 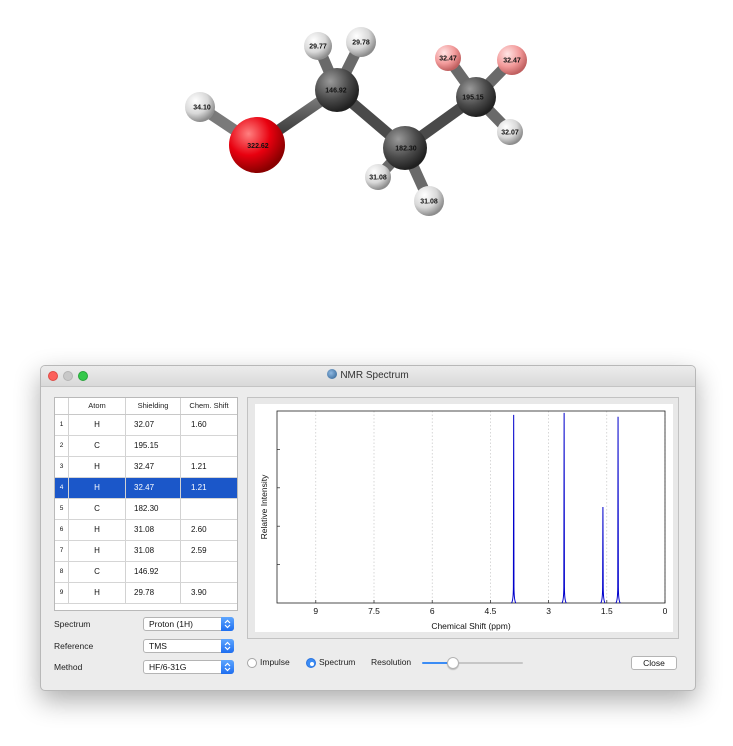 What do you see at coordinates (61, 571) in the screenshot?
I see `row-index-cell: 8` at bounding box center [61, 571].